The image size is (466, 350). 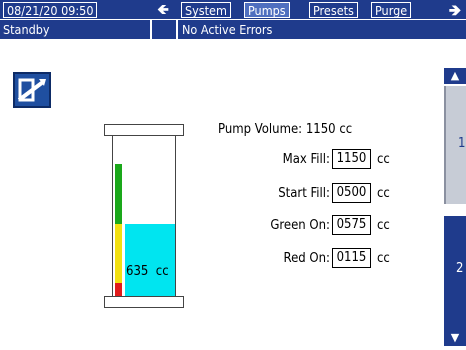 I want to click on left-arrow-icon: 🡸, so click(x=163, y=10).